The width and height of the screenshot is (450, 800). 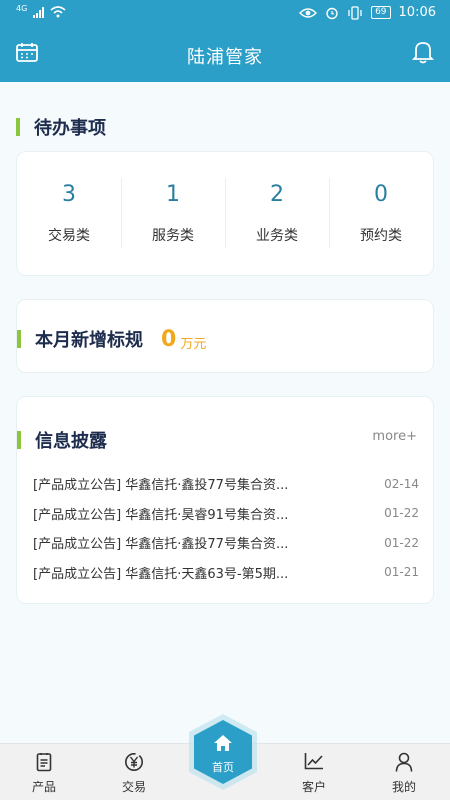 What do you see at coordinates (173, 236) in the screenshot?
I see `todo-label: 服务类` at bounding box center [173, 236].